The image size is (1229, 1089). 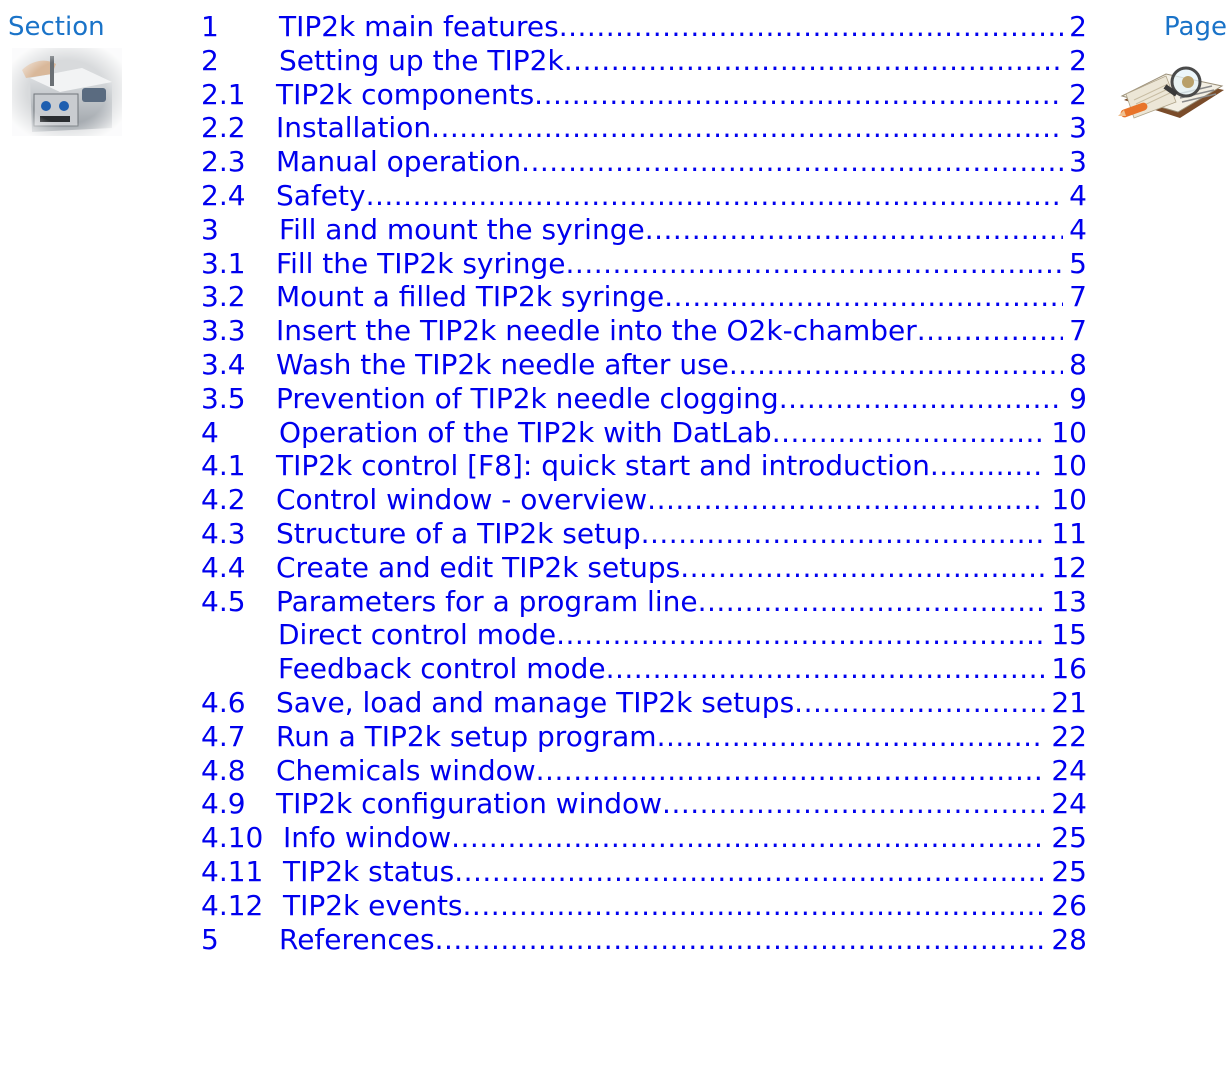 What do you see at coordinates (1066, 602) in the screenshot?
I see `toc-page-number: 13` at bounding box center [1066, 602].